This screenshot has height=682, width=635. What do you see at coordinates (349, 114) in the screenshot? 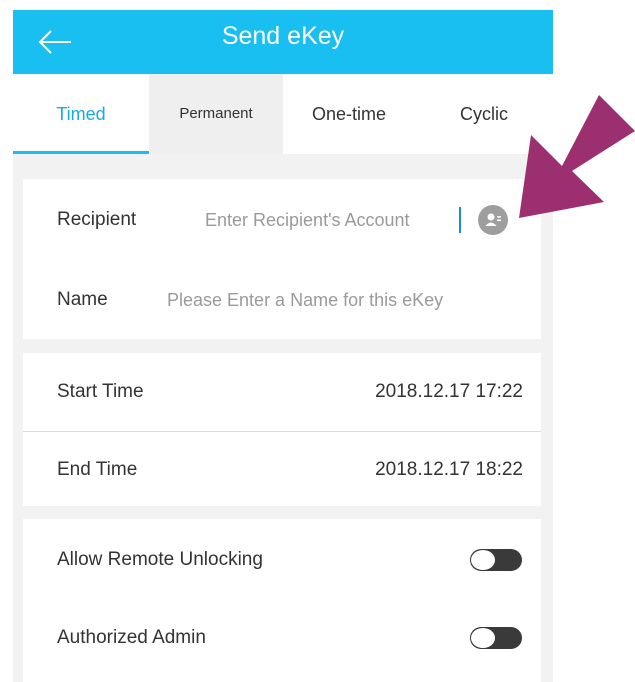
I see `tab-one-time: One-time` at bounding box center [349, 114].